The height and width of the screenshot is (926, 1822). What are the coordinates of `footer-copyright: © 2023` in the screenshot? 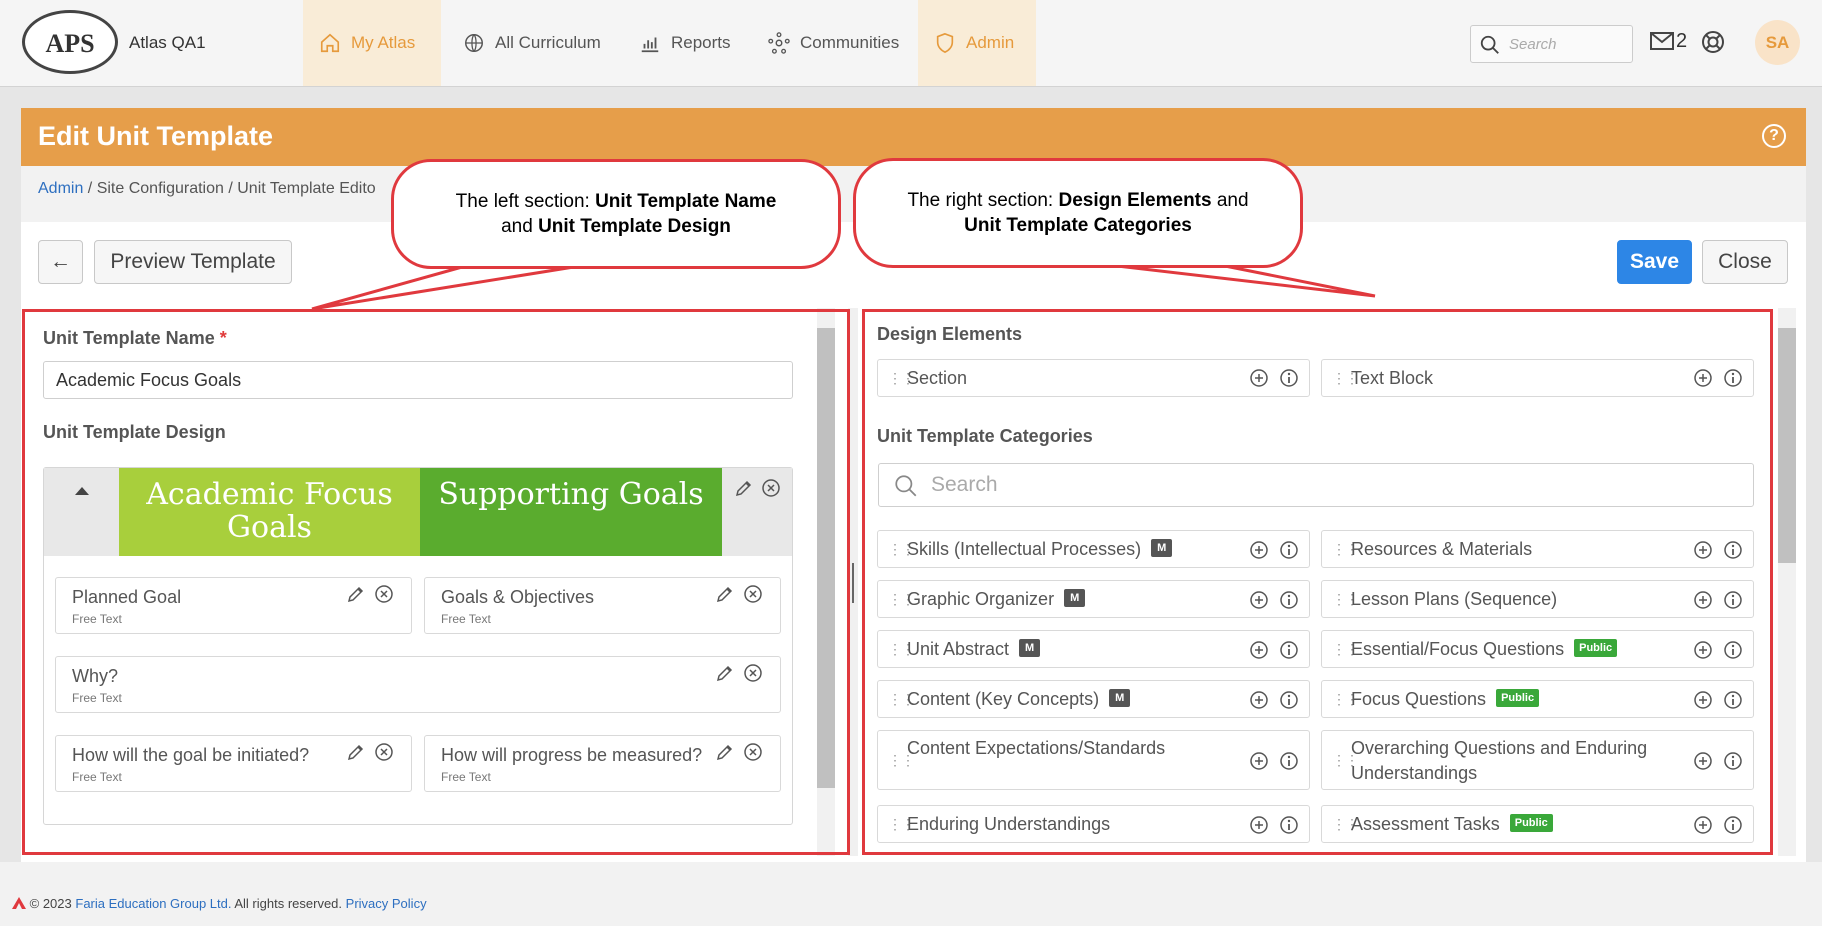 It's located at (50, 903).